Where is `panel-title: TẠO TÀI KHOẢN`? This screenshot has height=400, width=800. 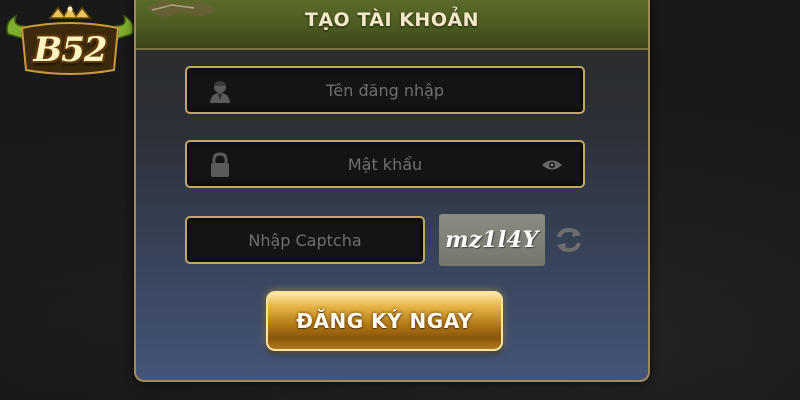
panel-title: TẠO TÀI KHOẢN is located at coordinates (392, 20).